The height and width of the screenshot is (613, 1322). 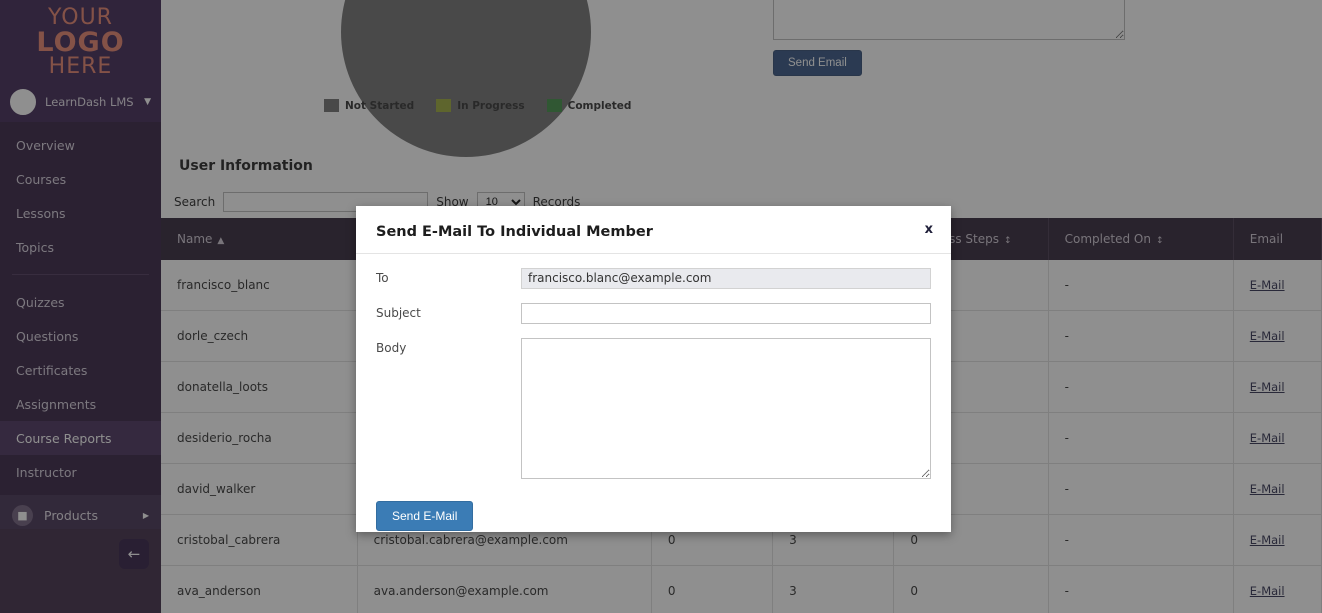 What do you see at coordinates (726, 408) in the screenshot?
I see `body-textarea` at bounding box center [726, 408].